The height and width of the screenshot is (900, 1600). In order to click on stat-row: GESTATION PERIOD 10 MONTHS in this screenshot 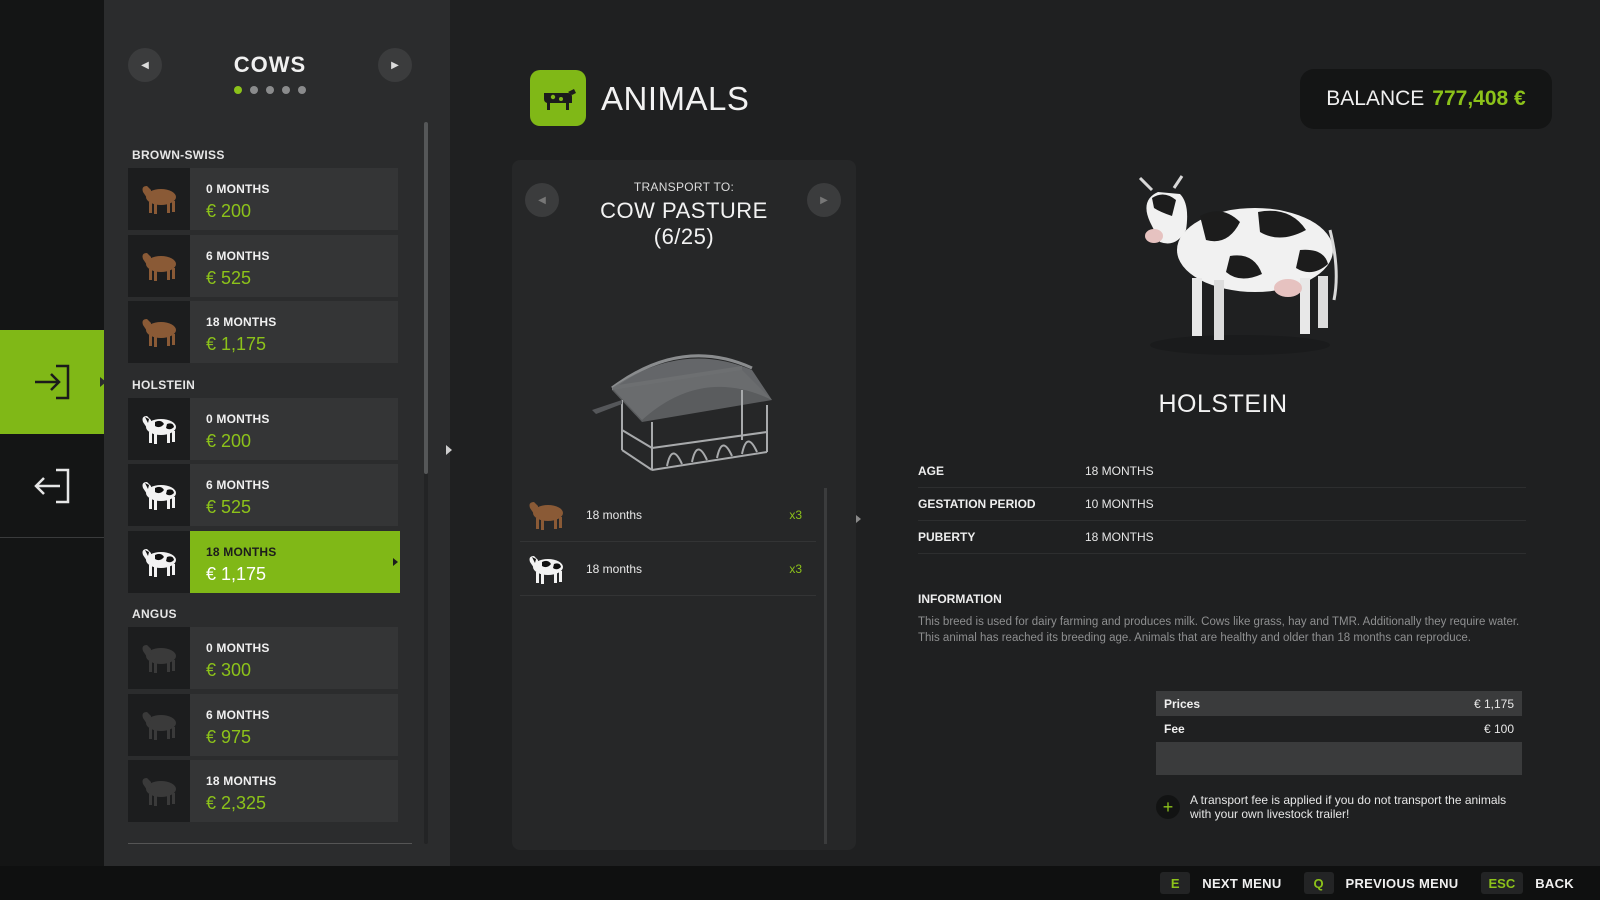, I will do `click(1222, 504)`.